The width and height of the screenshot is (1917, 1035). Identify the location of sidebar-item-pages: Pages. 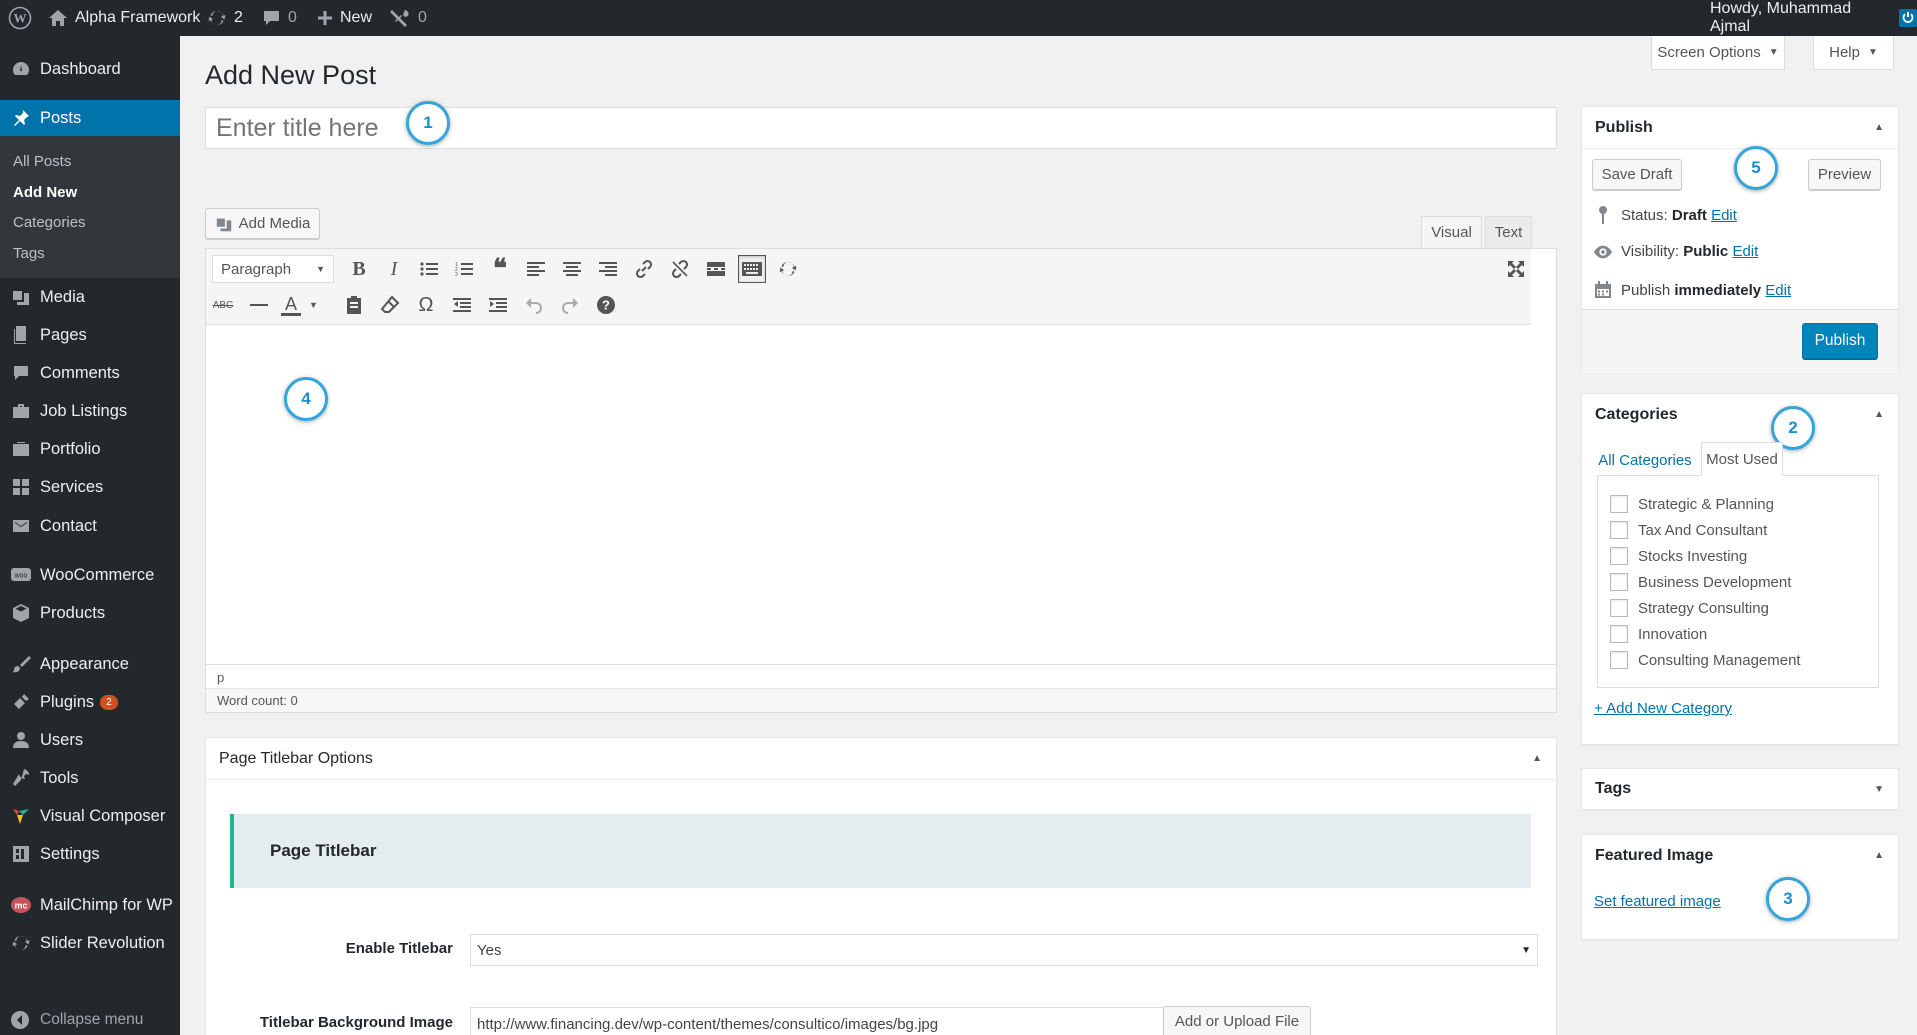
(90, 335).